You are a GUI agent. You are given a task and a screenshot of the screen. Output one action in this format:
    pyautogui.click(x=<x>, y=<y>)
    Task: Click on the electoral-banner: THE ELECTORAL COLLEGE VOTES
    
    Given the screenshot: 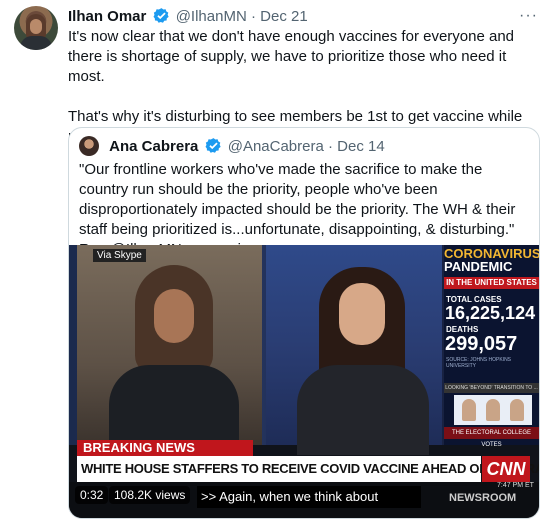 What is the action you would take?
    pyautogui.click(x=491, y=437)
    